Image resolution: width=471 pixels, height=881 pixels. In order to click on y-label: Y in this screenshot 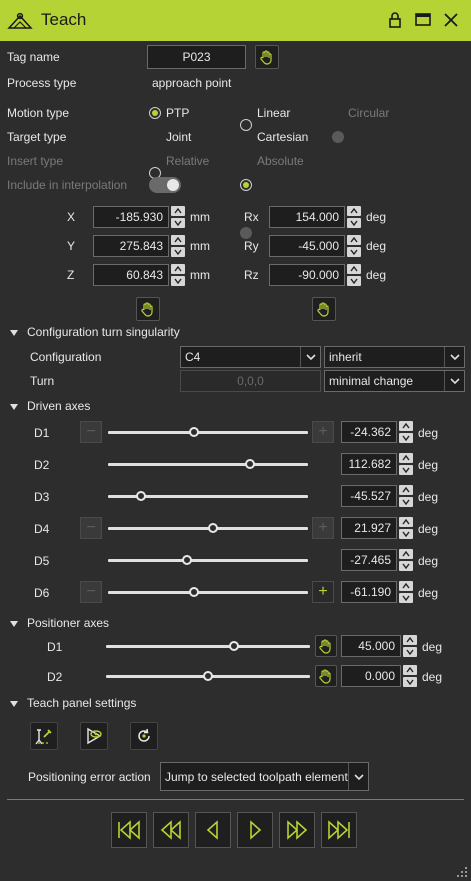, I will do `click(71, 246)`.